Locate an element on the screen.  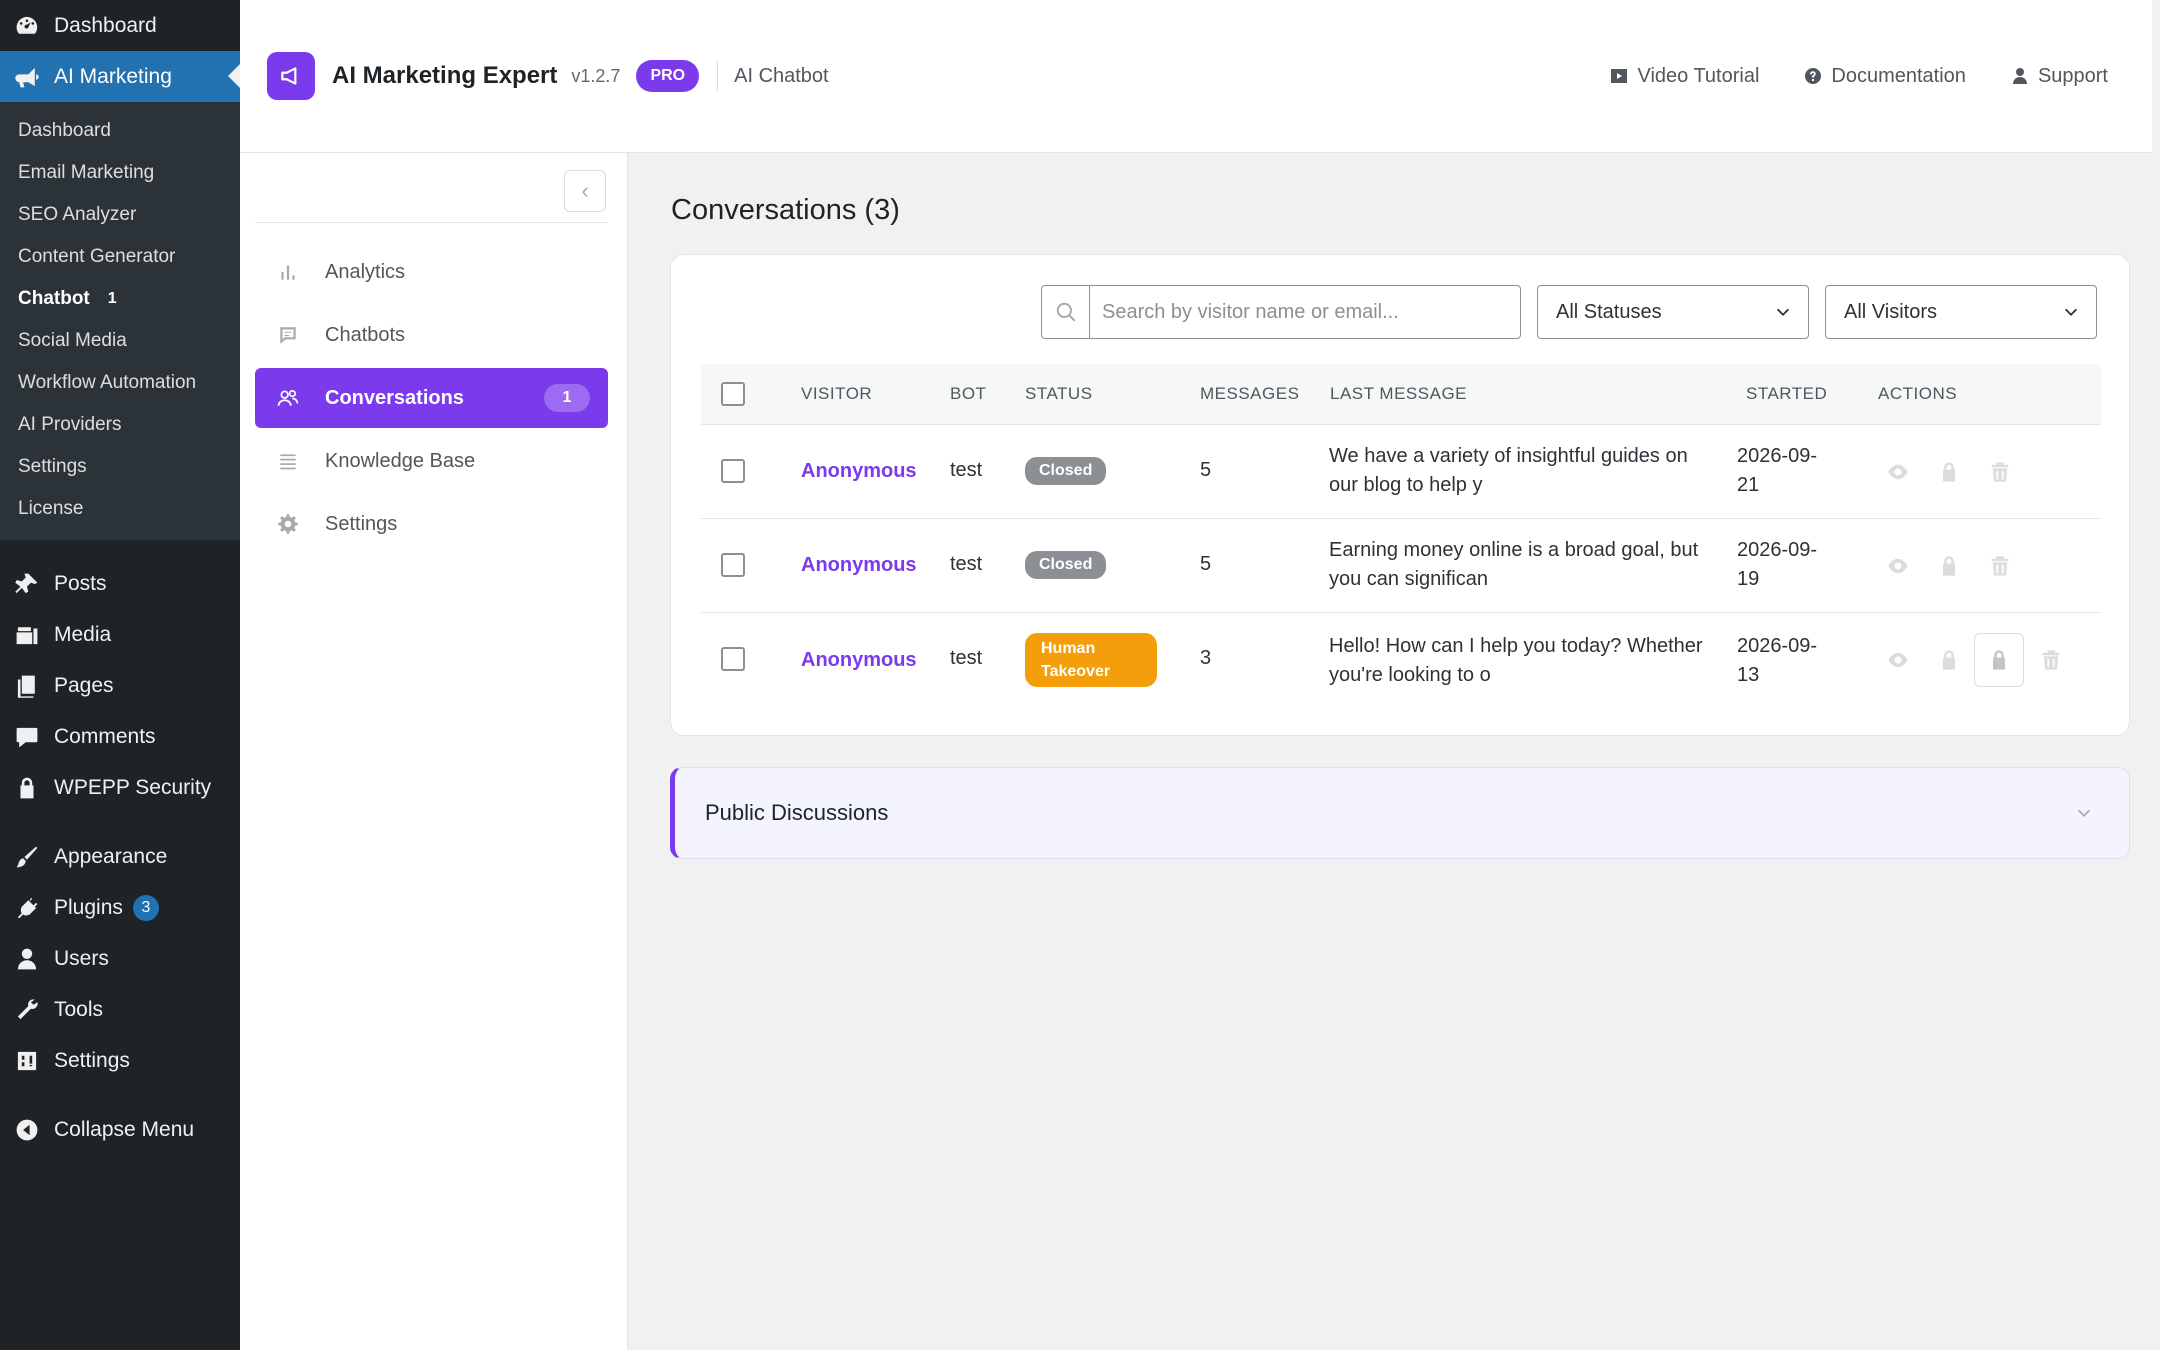
pages-icon is located at coordinates (27, 686).